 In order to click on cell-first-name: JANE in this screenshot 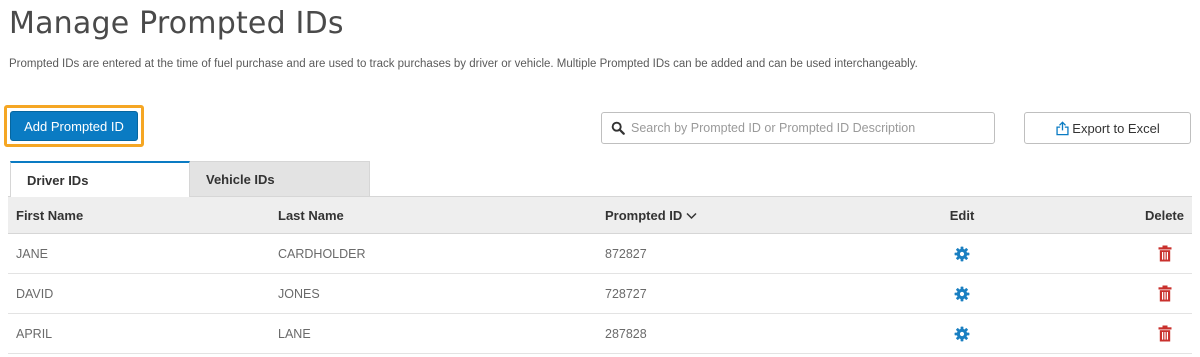, I will do `click(139, 253)`.